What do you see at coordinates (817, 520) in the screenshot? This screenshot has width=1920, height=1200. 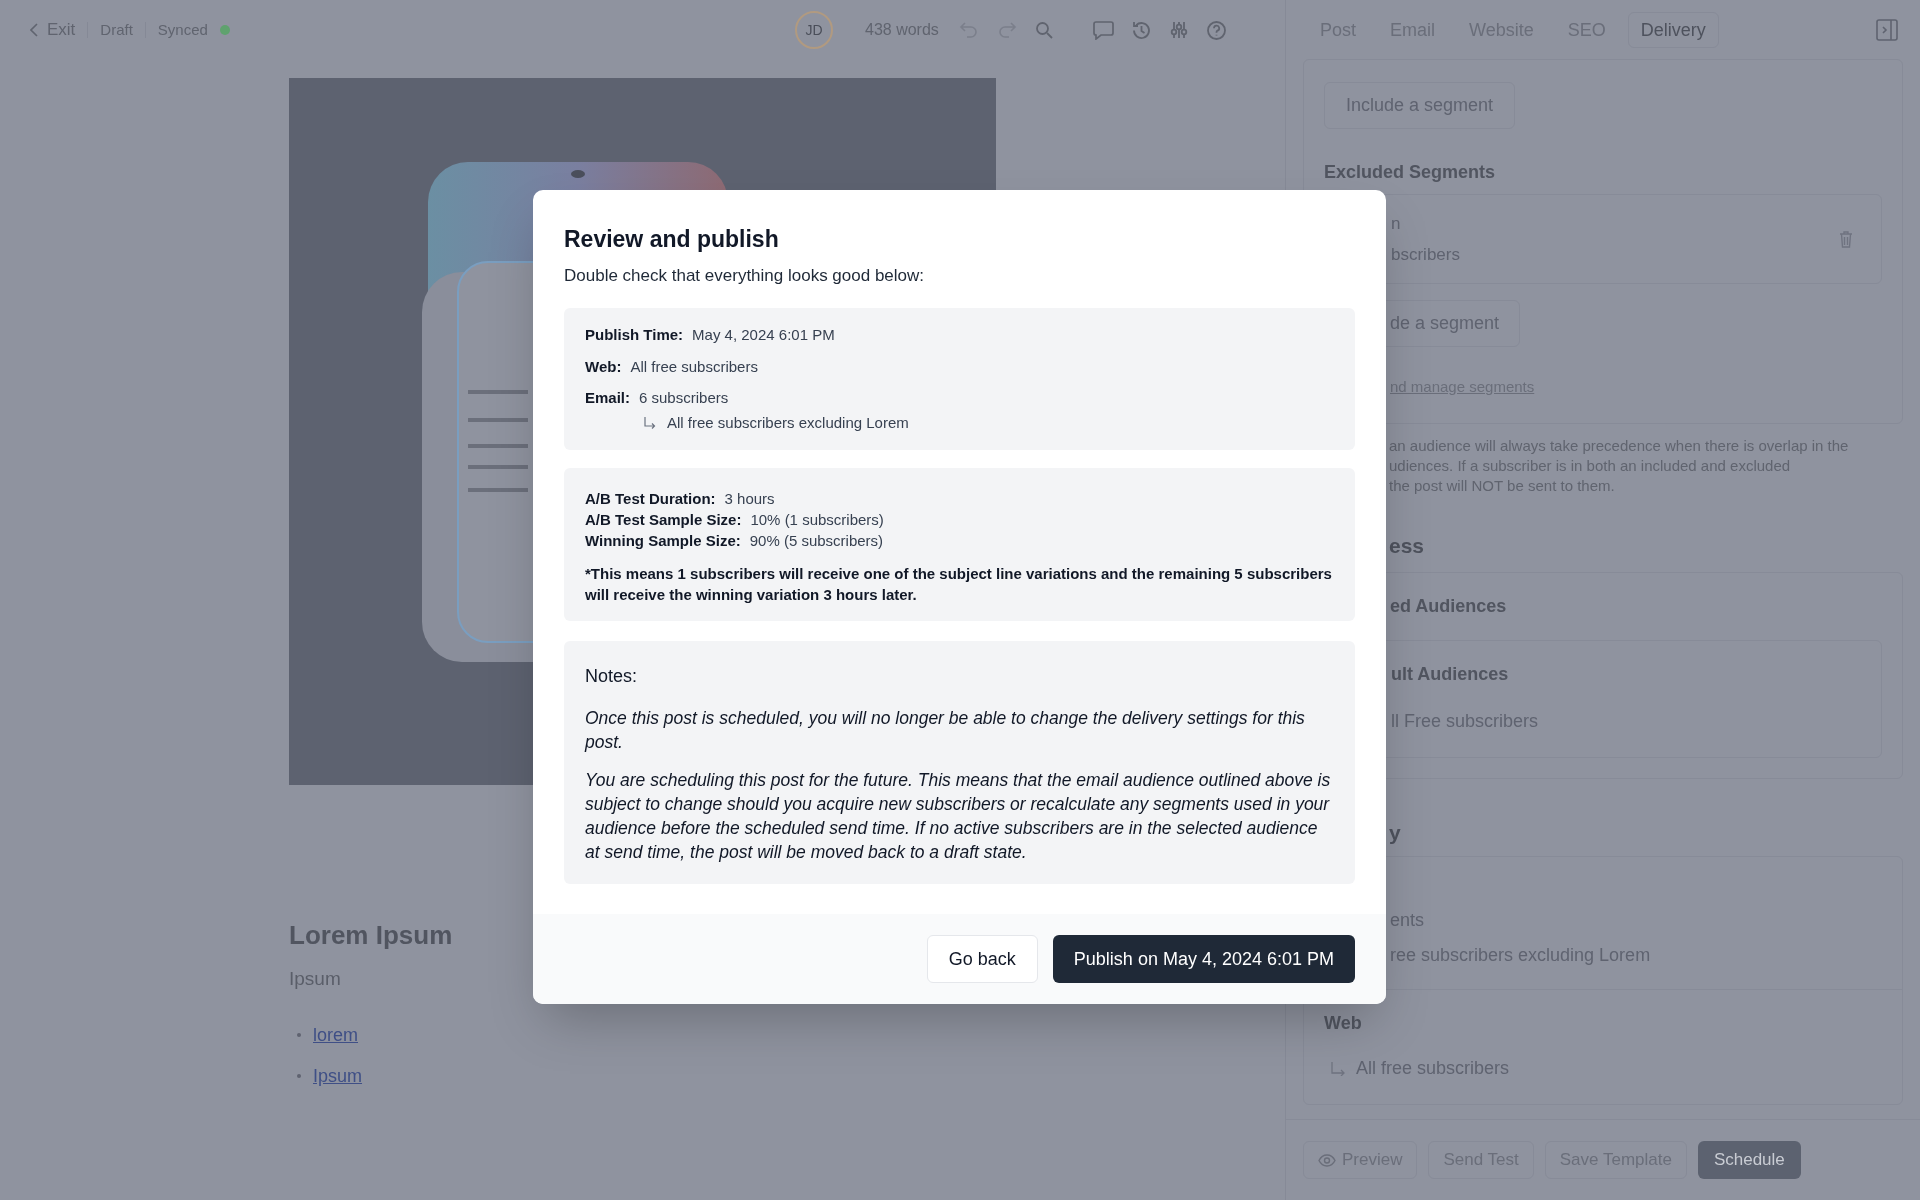 I see `ab-test-value: 10% (1 subscribers)` at bounding box center [817, 520].